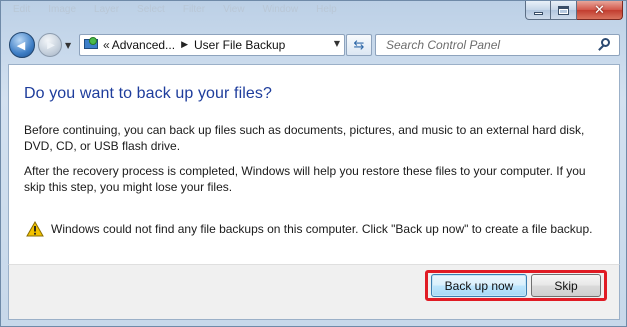 The width and height of the screenshot is (627, 327). I want to click on forward-arrow-icon: ▶, so click(51, 45).